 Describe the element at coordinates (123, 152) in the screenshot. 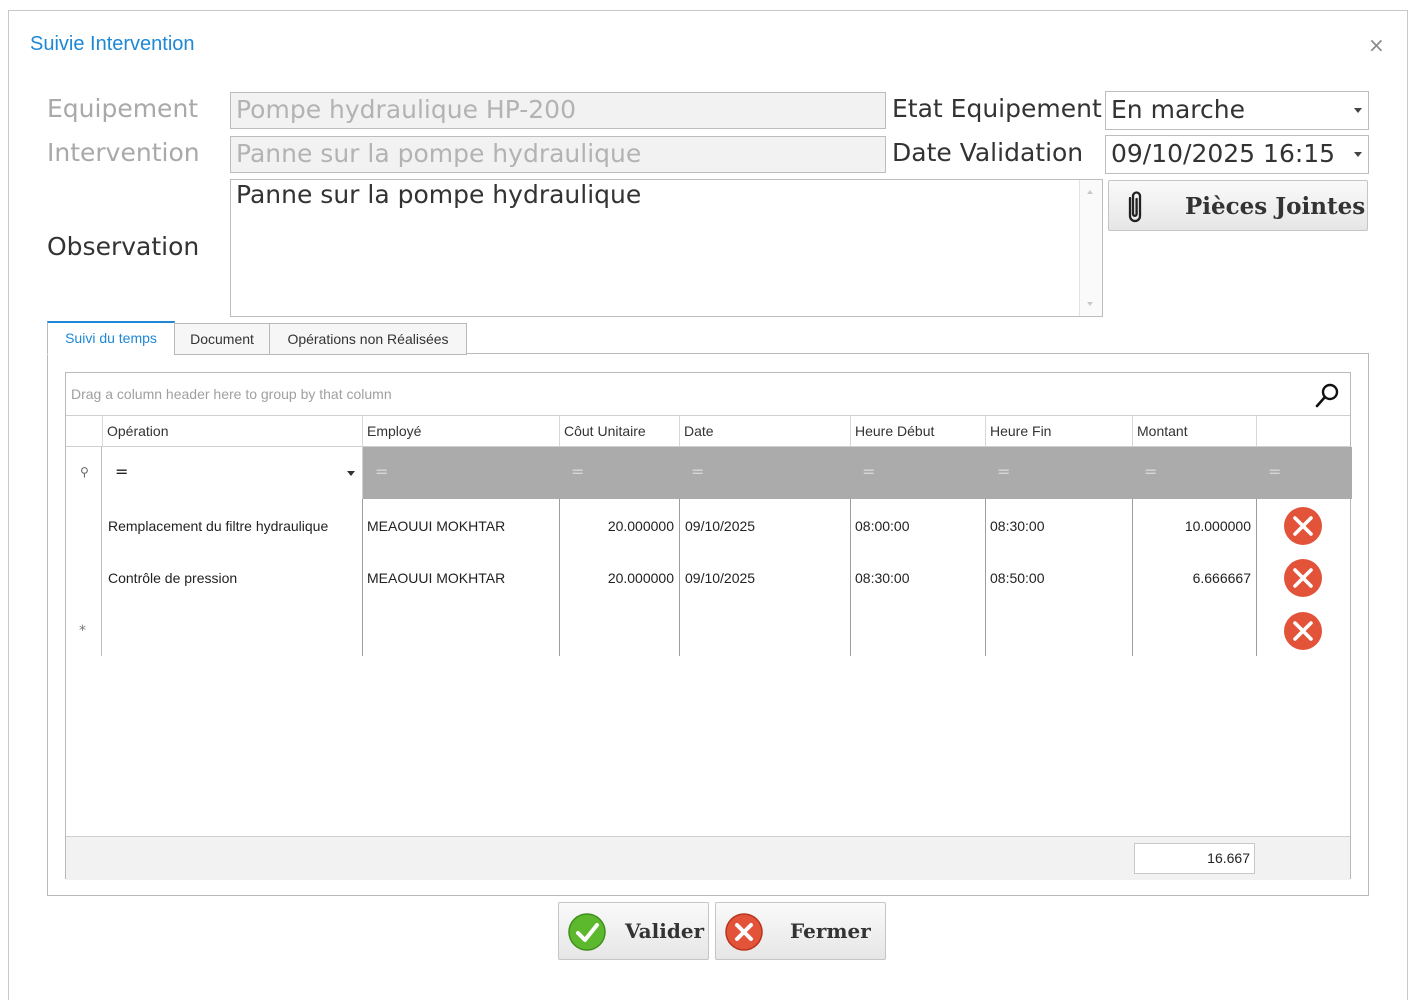

I see `intervention-label: Intervention` at that location.